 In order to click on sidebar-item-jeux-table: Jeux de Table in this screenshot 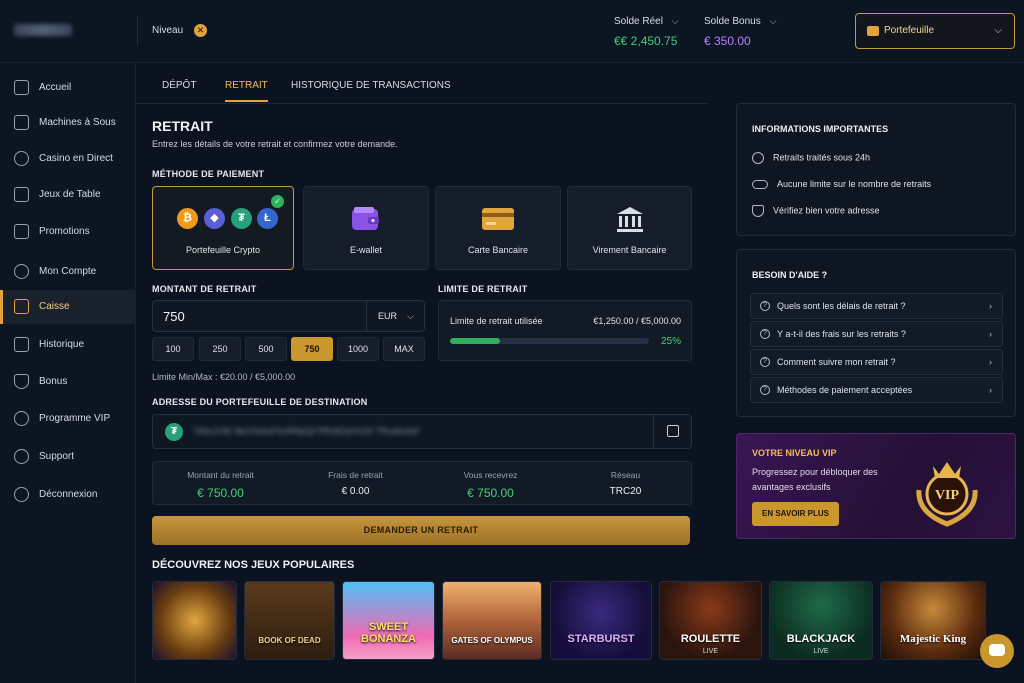, I will do `click(68, 195)`.